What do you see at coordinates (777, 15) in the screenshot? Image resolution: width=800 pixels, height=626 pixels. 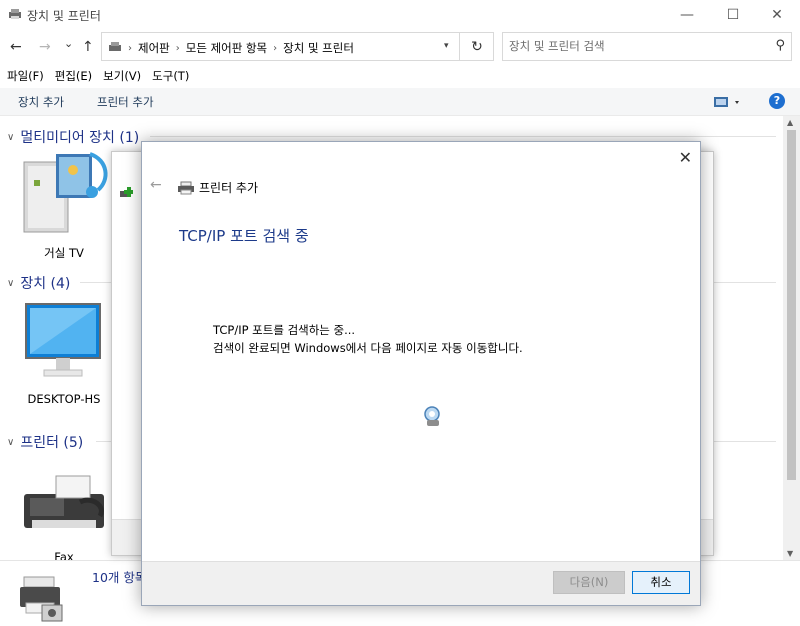 I see `close-button: ✕` at bounding box center [777, 15].